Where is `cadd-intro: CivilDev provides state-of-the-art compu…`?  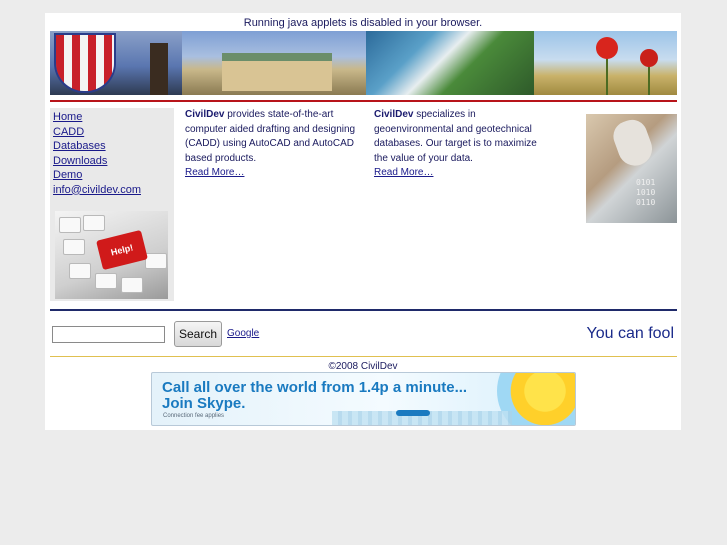
cadd-intro: CivilDev provides state-of-the-art compu… is located at coordinates (273, 144).